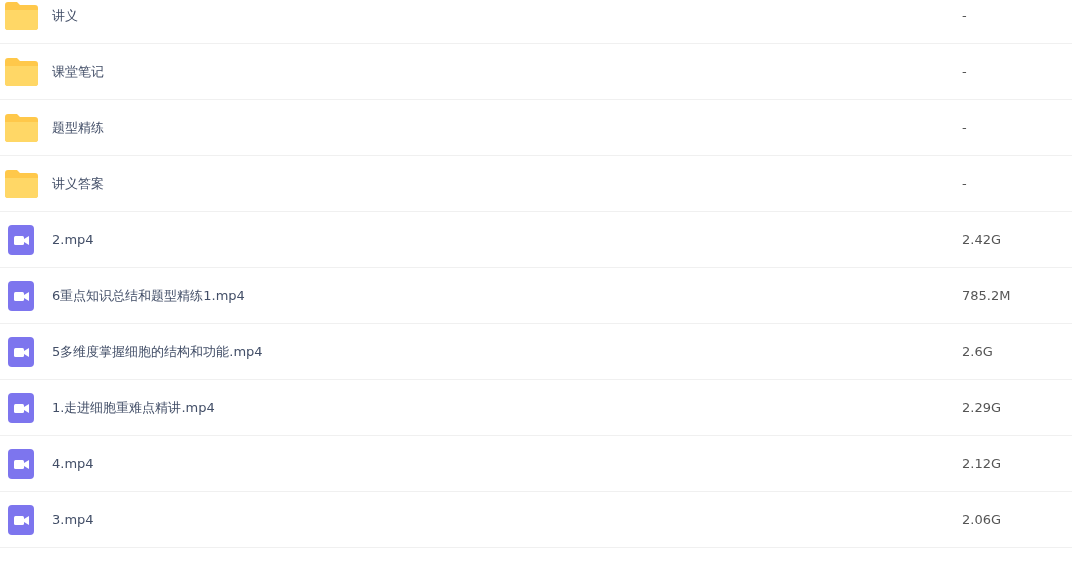 This screenshot has height=564, width=1072. What do you see at coordinates (507, 15) in the screenshot?
I see `file-name: 讲义` at bounding box center [507, 15].